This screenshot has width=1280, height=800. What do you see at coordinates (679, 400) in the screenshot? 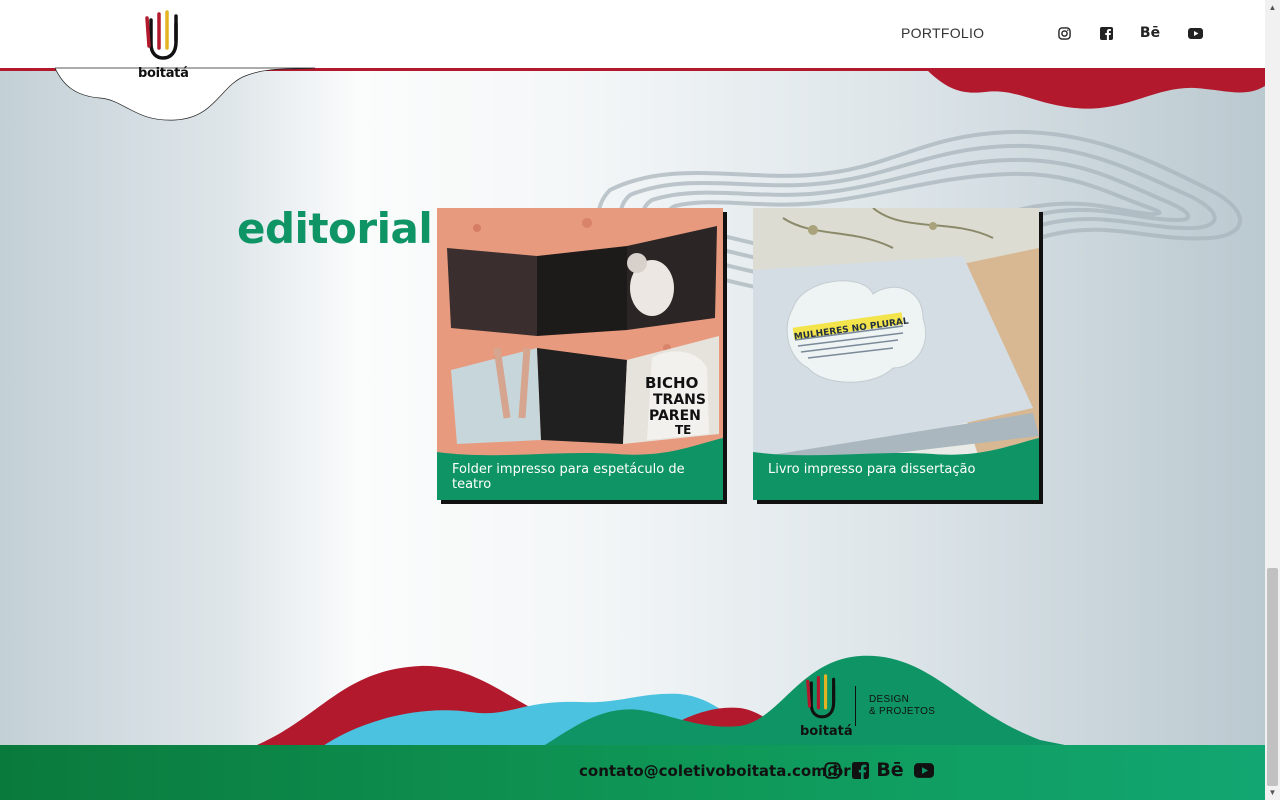
I see `card-image-text: TRANS` at bounding box center [679, 400].